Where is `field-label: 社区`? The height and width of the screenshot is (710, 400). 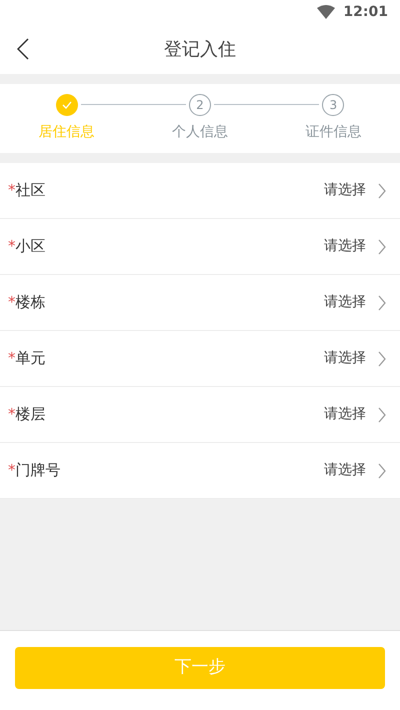
field-label: 社区 is located at coordinates (31, 191).